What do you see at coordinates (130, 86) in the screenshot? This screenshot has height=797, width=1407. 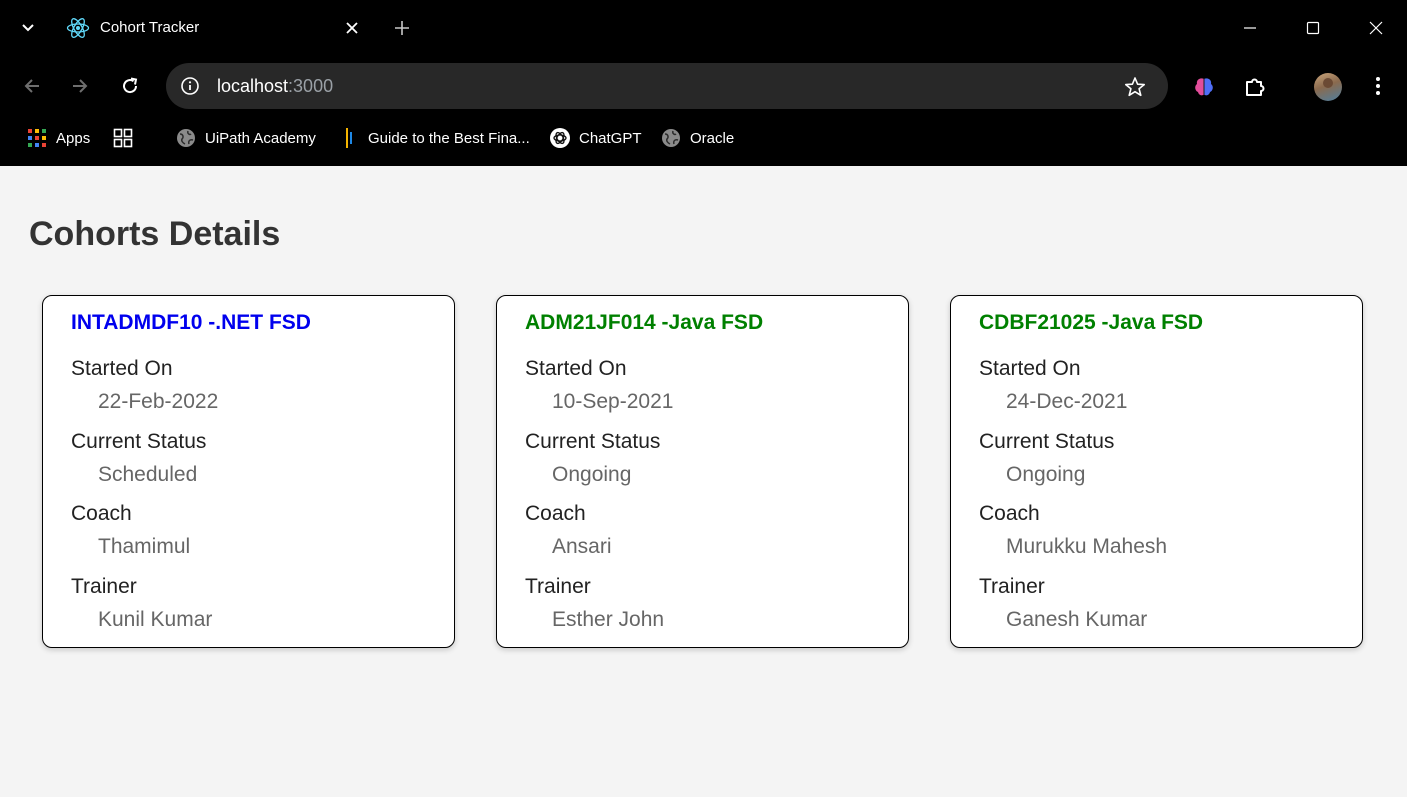 I see `reload-icon` at bounding box center [130, 86].